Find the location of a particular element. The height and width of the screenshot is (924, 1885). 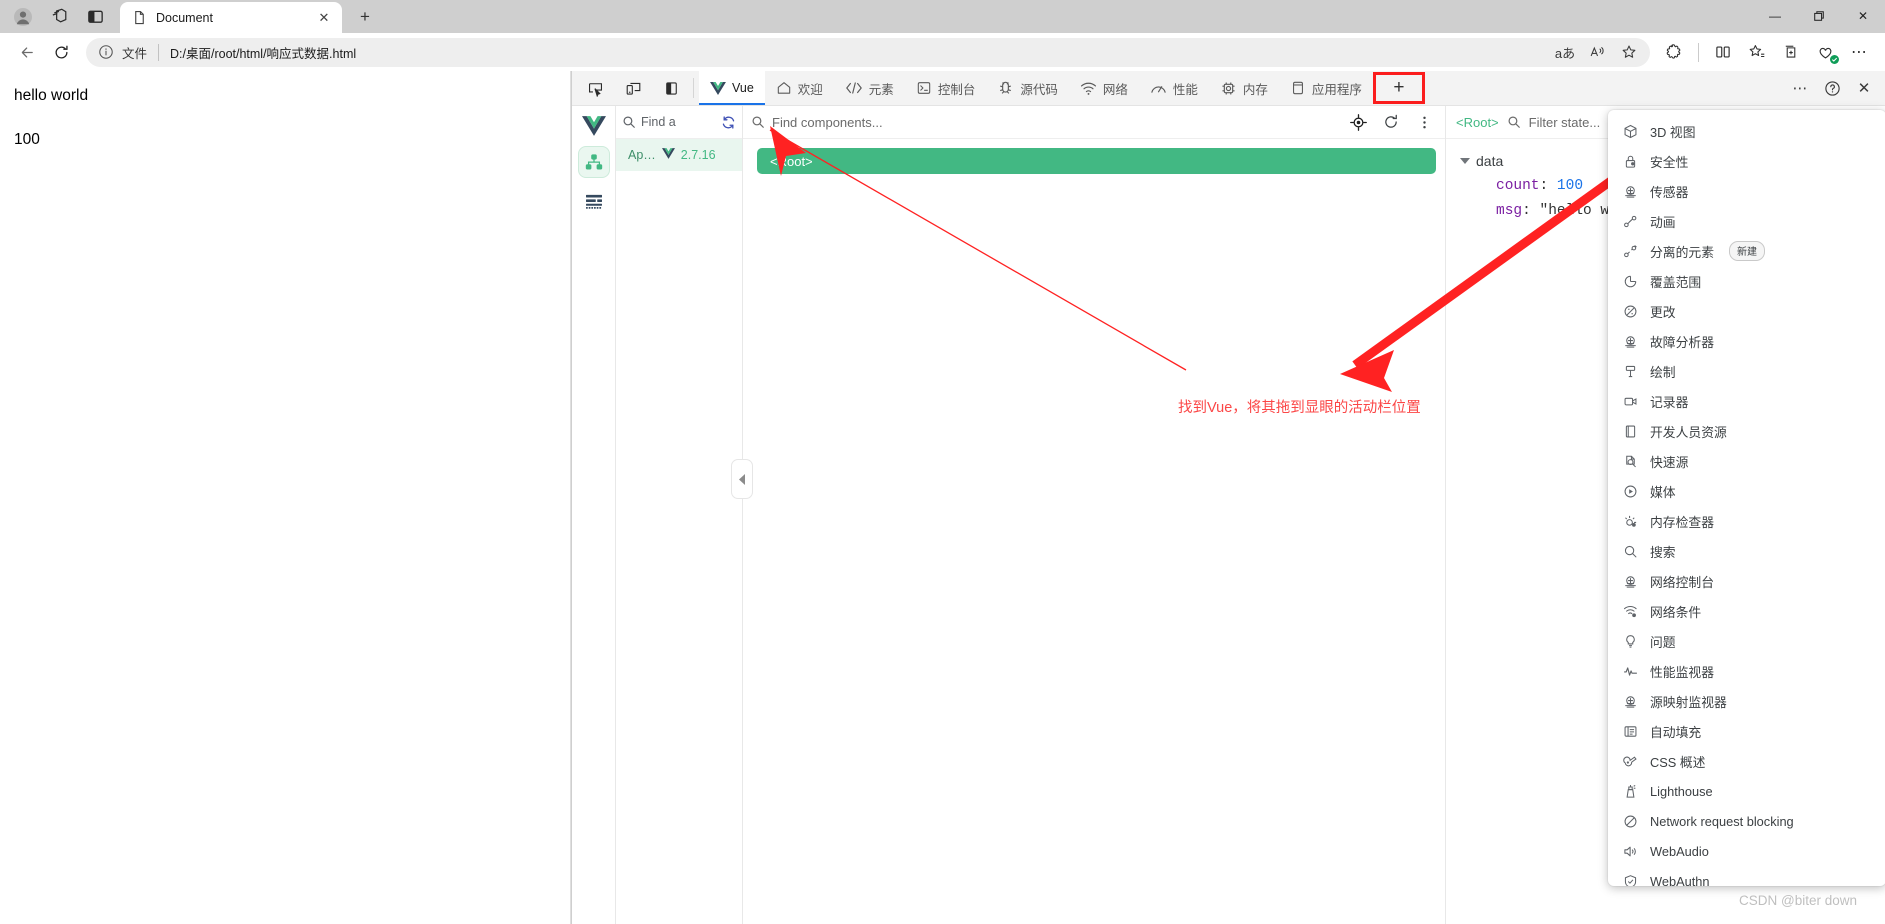

devtools-tab-elements: 元素 is located at coordinates (869, 88).